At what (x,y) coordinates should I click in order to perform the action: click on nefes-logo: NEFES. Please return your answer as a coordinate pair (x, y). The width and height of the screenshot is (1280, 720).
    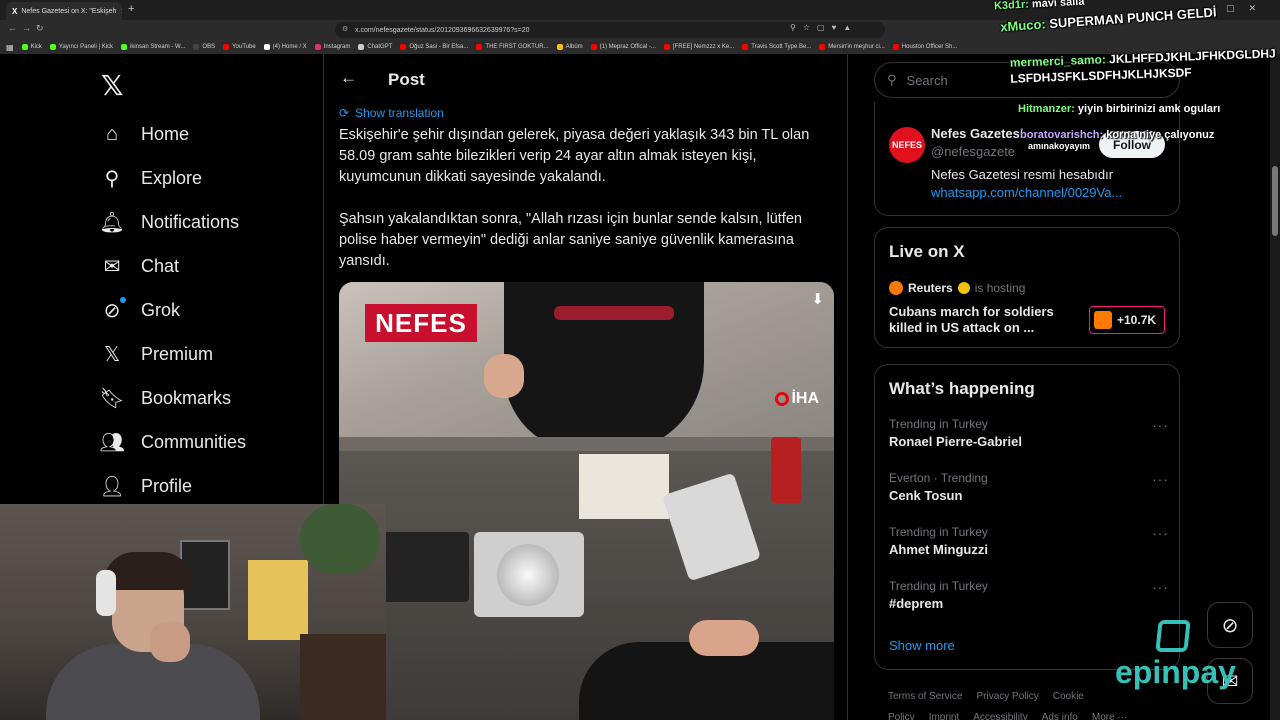
    Looking at the image, I should click on (421, 323).